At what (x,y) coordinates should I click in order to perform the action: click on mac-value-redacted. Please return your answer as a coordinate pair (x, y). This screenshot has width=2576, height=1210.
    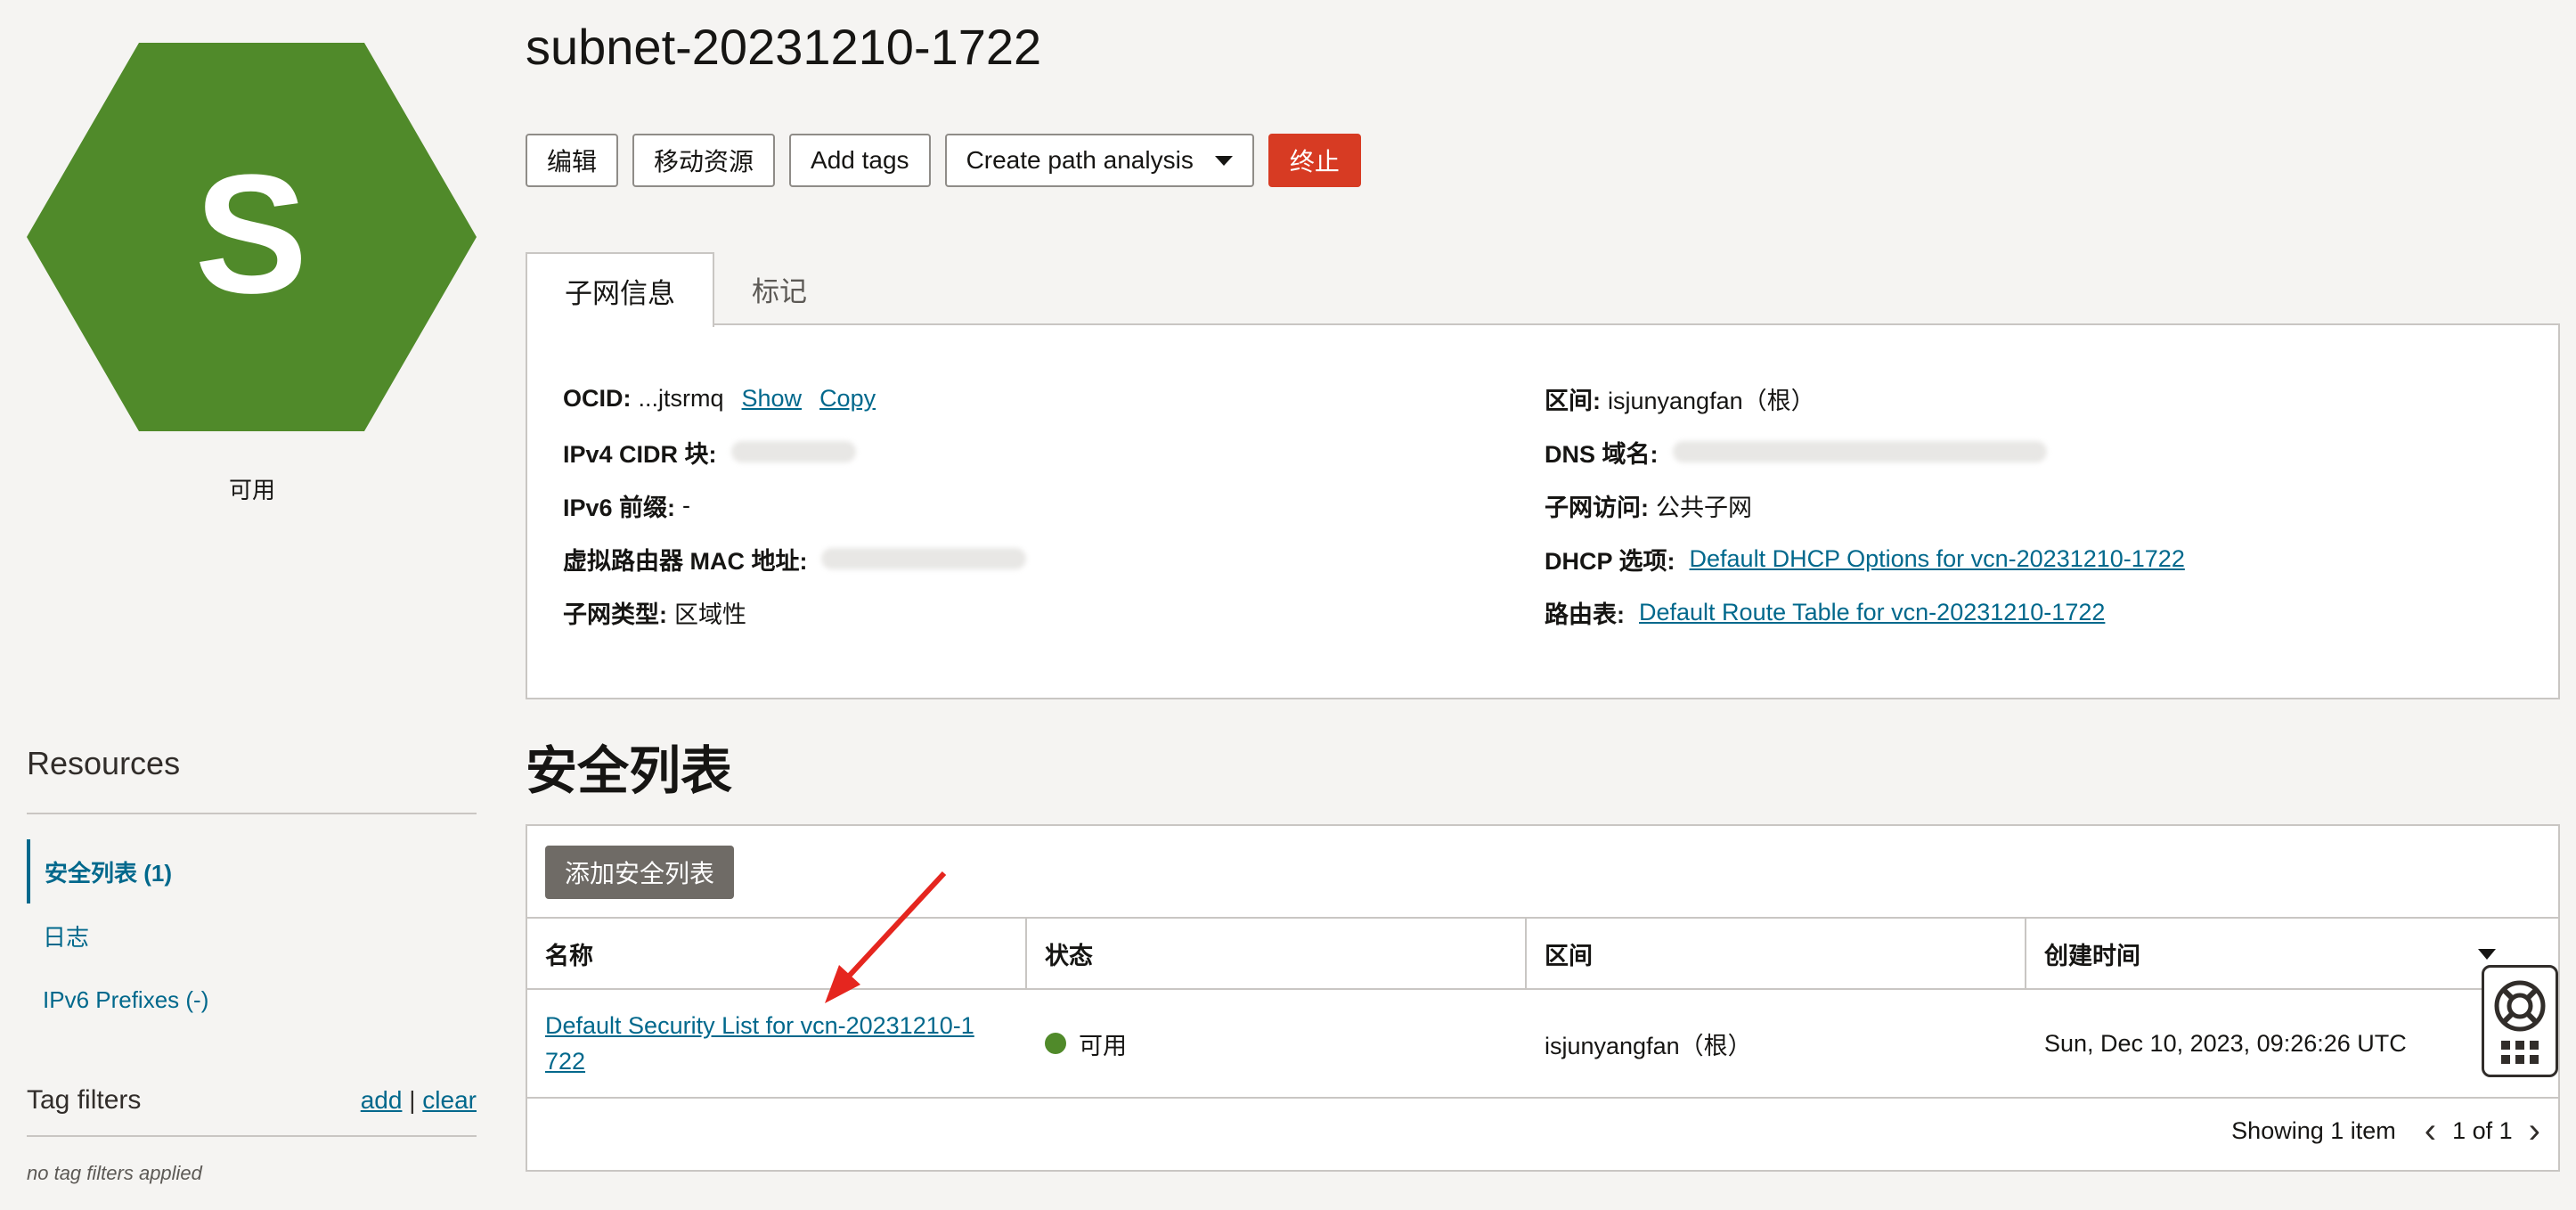
    Looking at the image, I should click on (924, 559).